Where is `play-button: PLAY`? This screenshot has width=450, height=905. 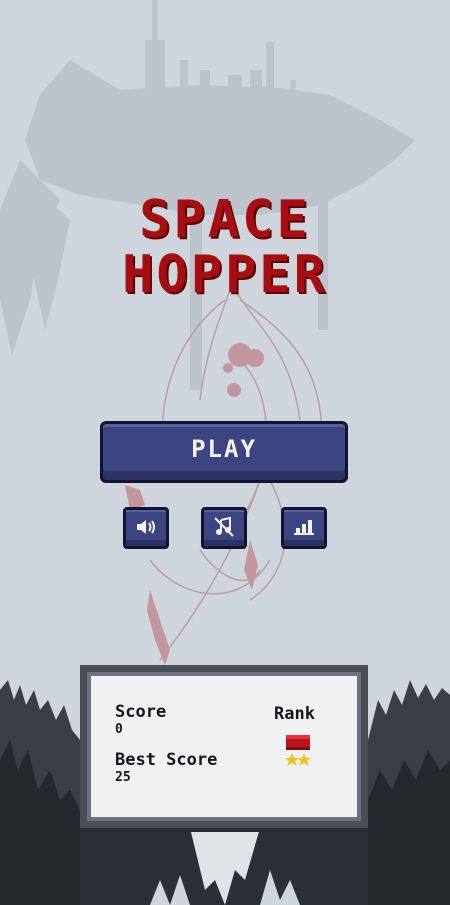 play-button: PLAY is located at coordinates (224, 452).